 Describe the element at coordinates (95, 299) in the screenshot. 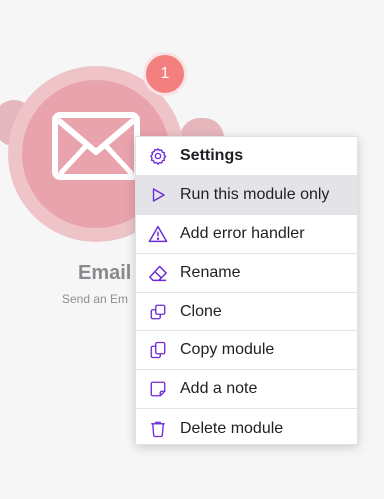

I see `module-subtitle: Send an Em` at that location.